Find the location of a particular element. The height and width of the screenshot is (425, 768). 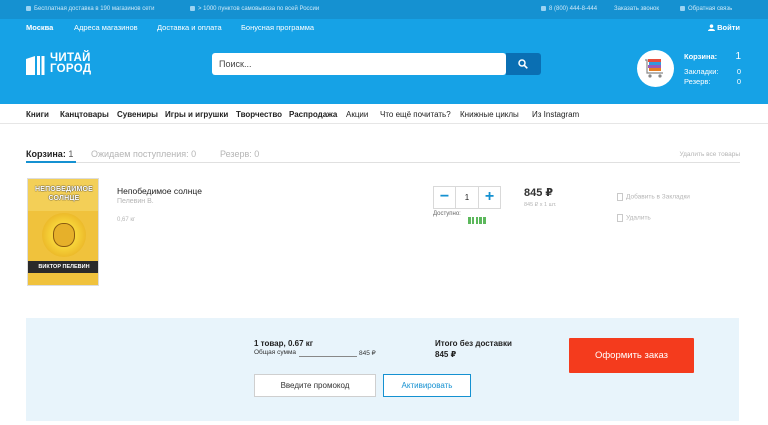

summary-item-count: 1 товар, 0.67 кг is located at coordinates (284, 343).